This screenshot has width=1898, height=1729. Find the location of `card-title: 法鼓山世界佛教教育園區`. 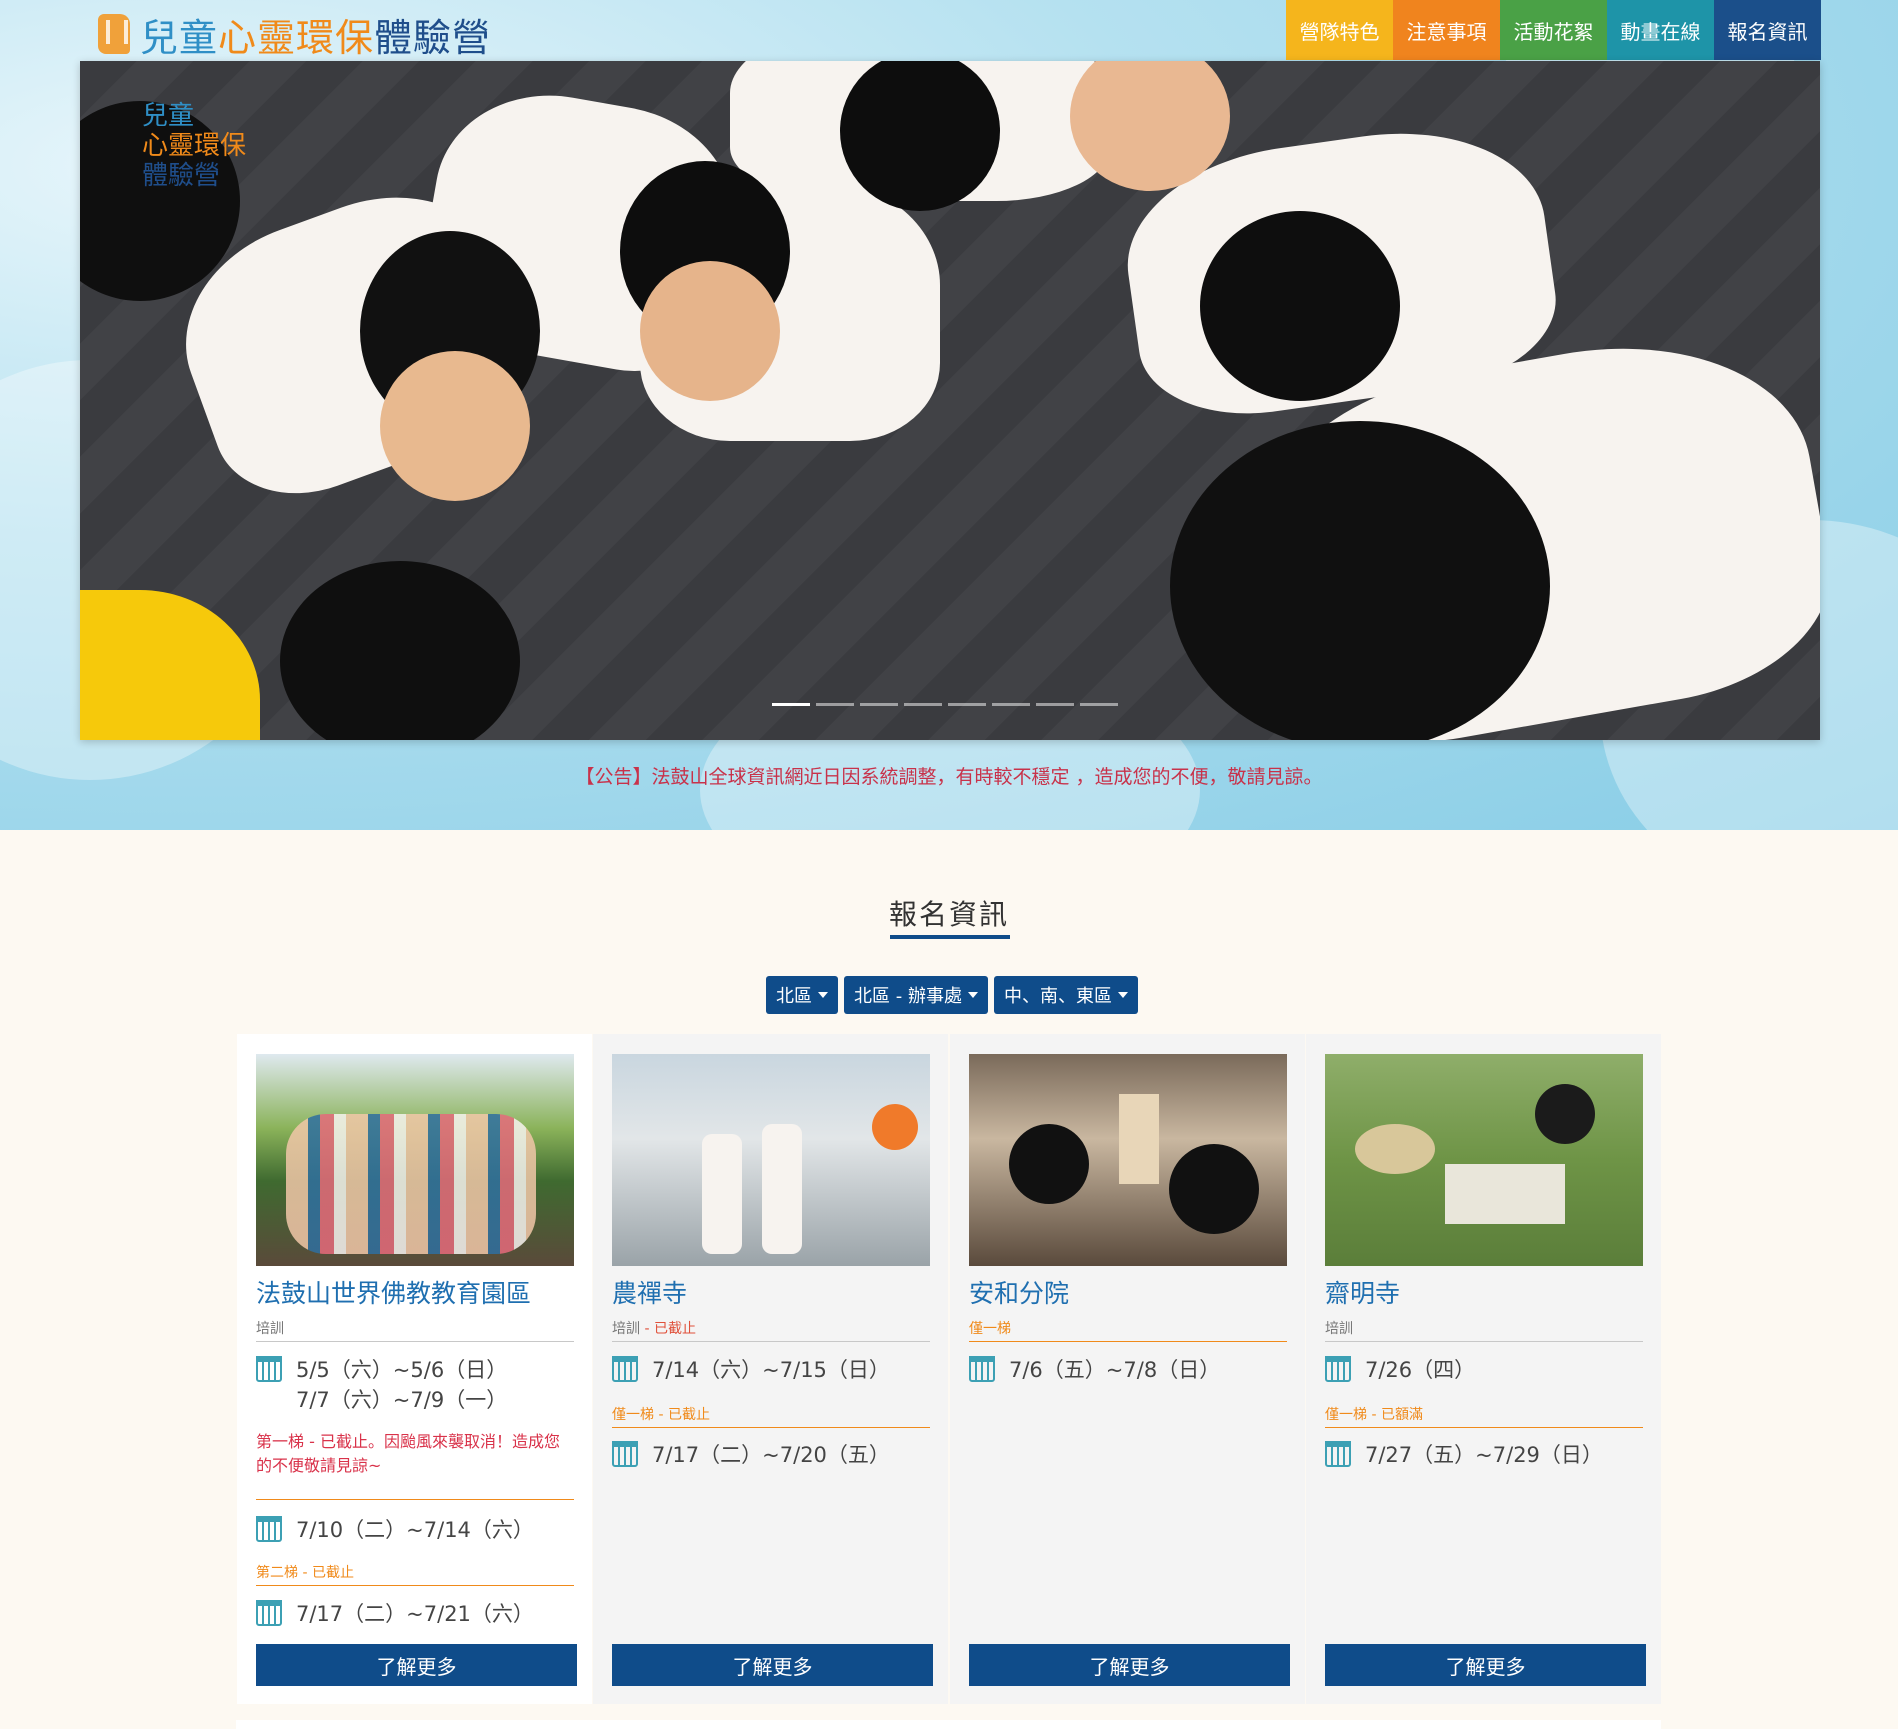

card-title: 法鼓山世界佛教教育園區 is located at coordinates (393, 1292).